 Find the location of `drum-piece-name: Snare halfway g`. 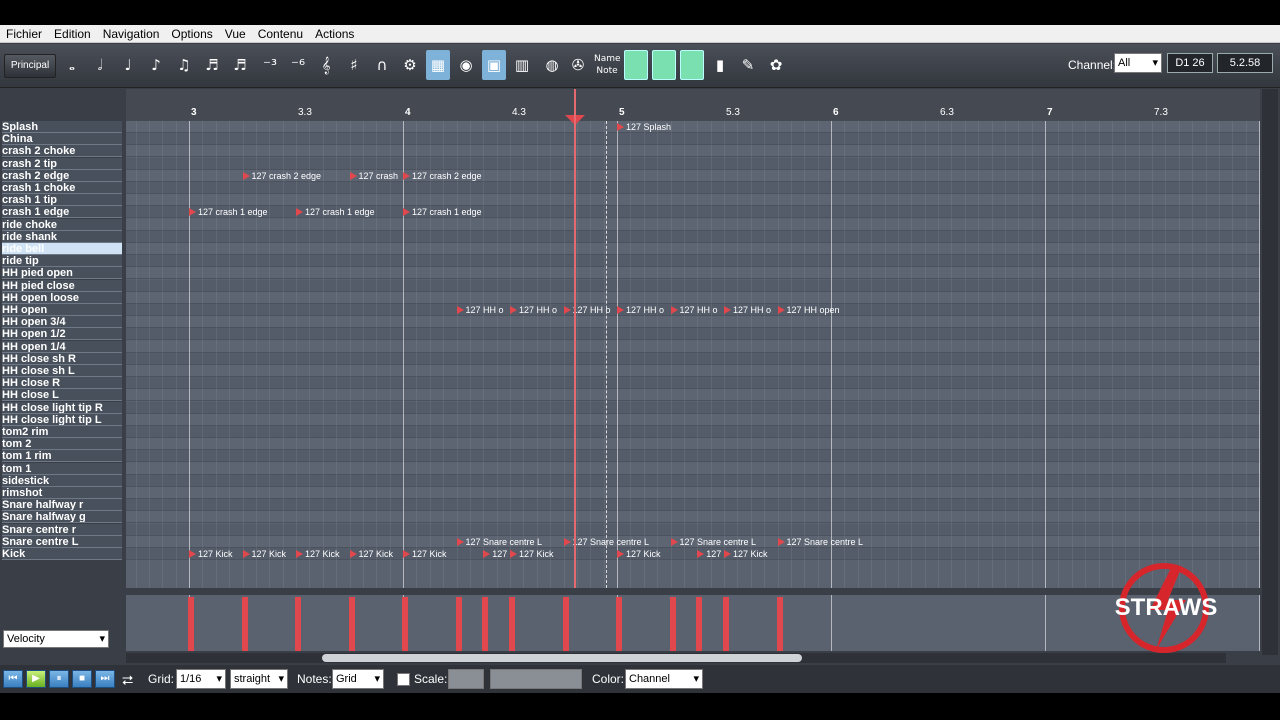

drum-piece-name: Snare halfway g is located at coordinates (62, 517).